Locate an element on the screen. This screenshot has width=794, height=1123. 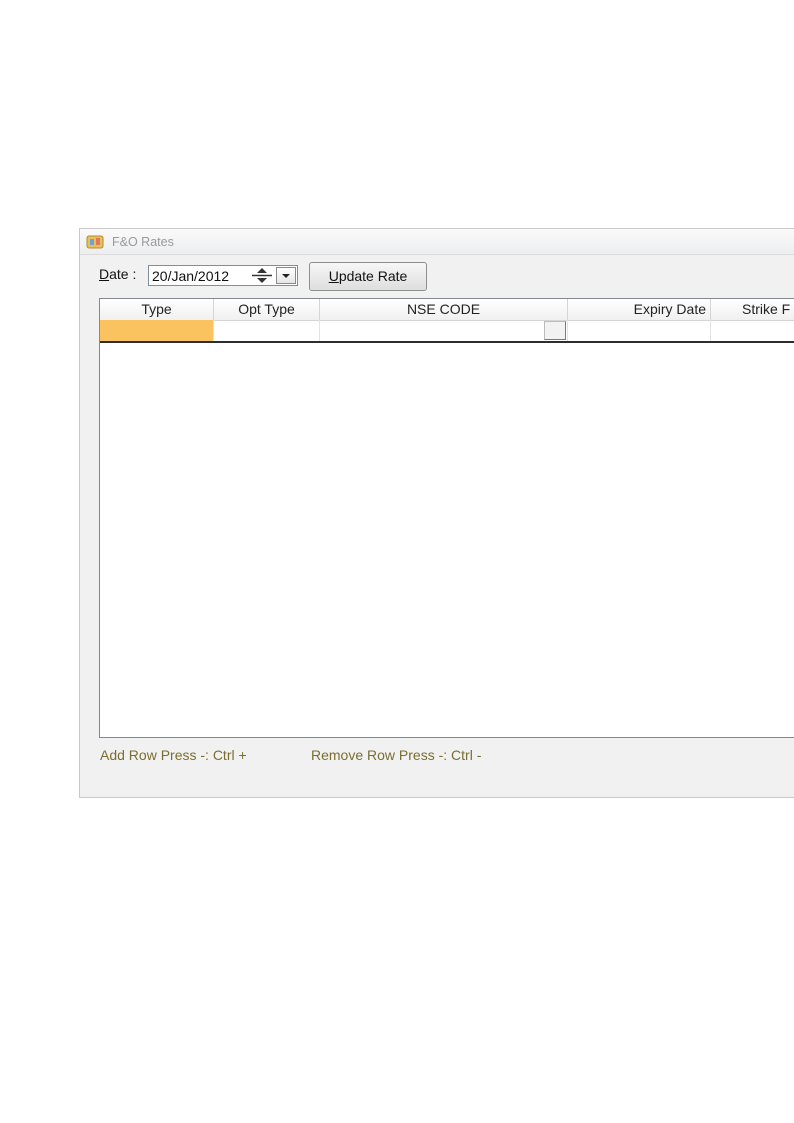
update-rate-button: Update Rate is located at coordinates (368, 276).